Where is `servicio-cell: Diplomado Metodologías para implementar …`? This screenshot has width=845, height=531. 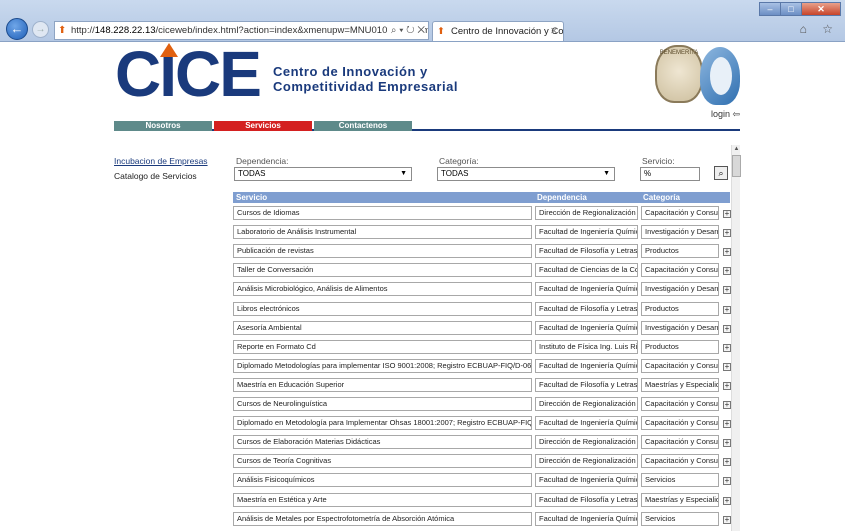
servicio-cell: Diplomado Metodologías para implementar … is located at coordinates (382, 365).